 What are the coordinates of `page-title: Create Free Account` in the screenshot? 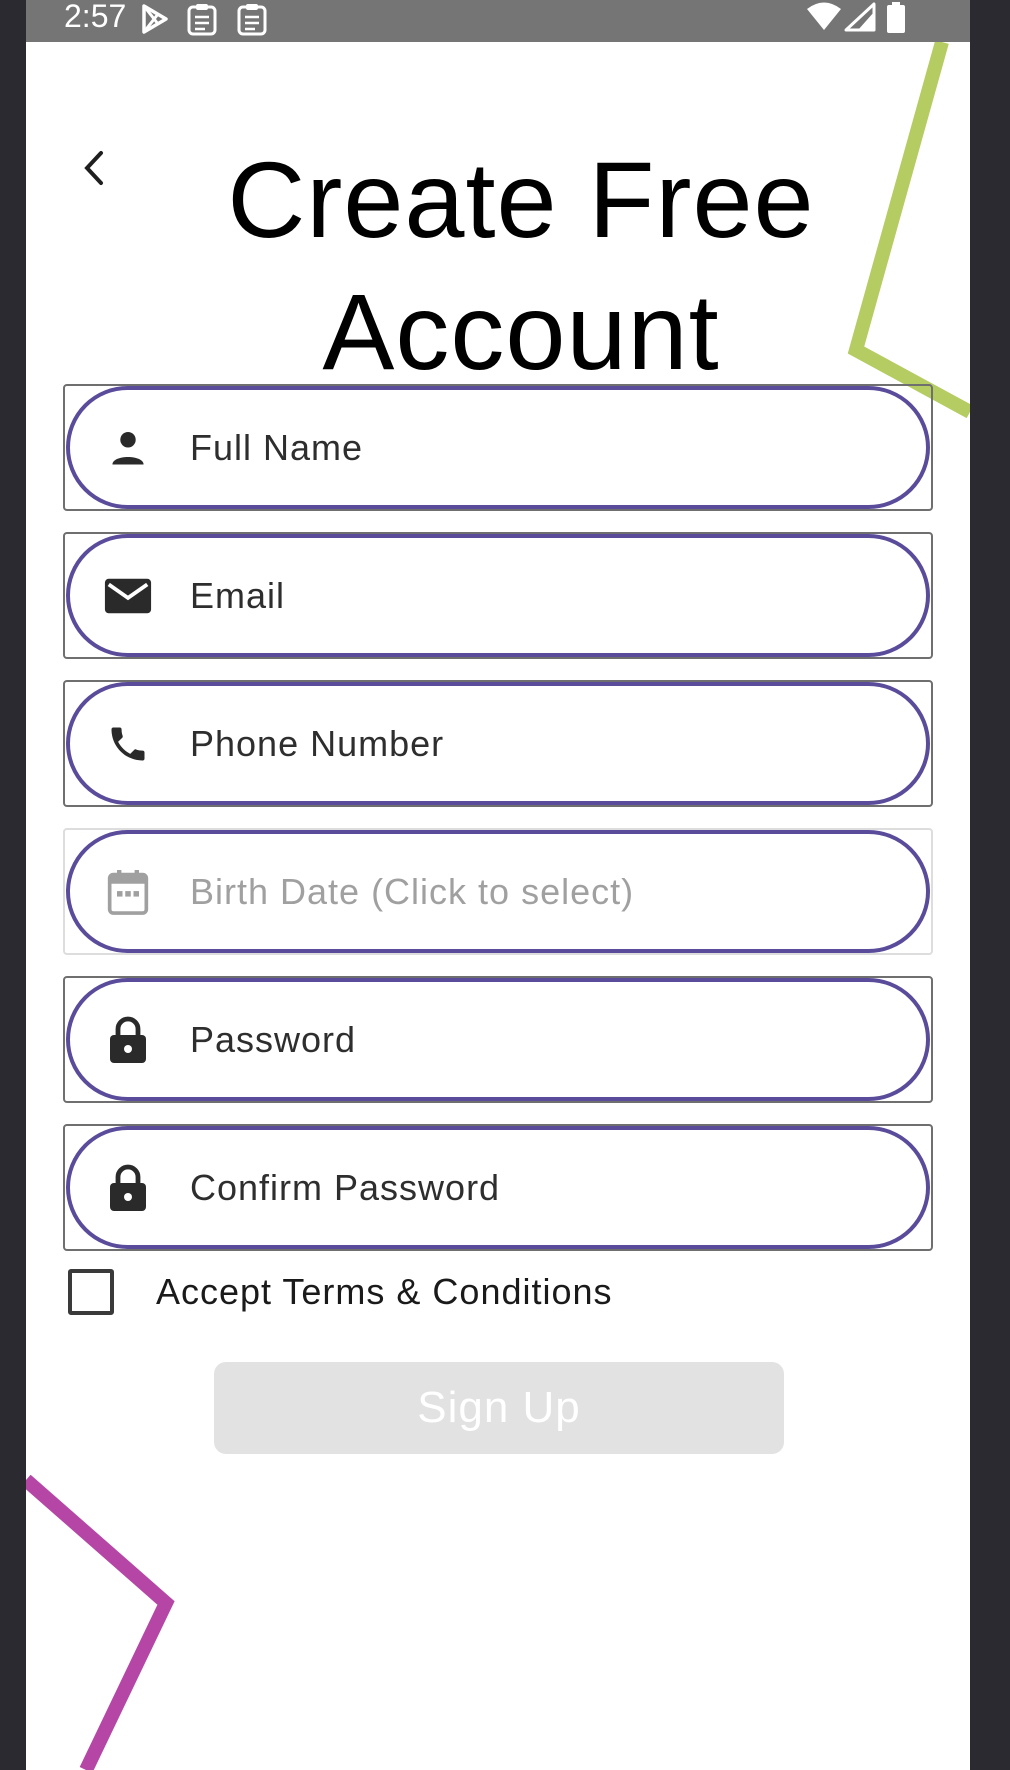 It's located at (521, 265).